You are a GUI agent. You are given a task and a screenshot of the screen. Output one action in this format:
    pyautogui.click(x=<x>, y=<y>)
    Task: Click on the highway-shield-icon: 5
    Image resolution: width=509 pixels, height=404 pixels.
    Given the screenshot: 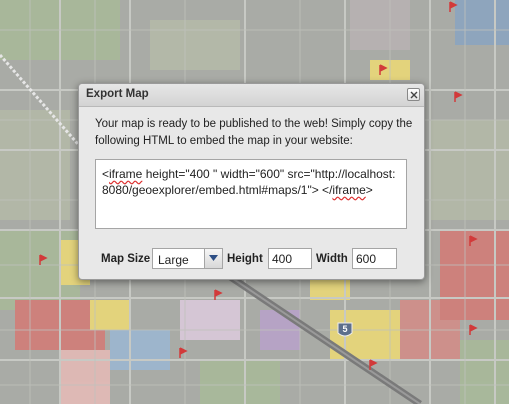 What is the action you would take?
    pyautogui.click(x=345, y=329)
    